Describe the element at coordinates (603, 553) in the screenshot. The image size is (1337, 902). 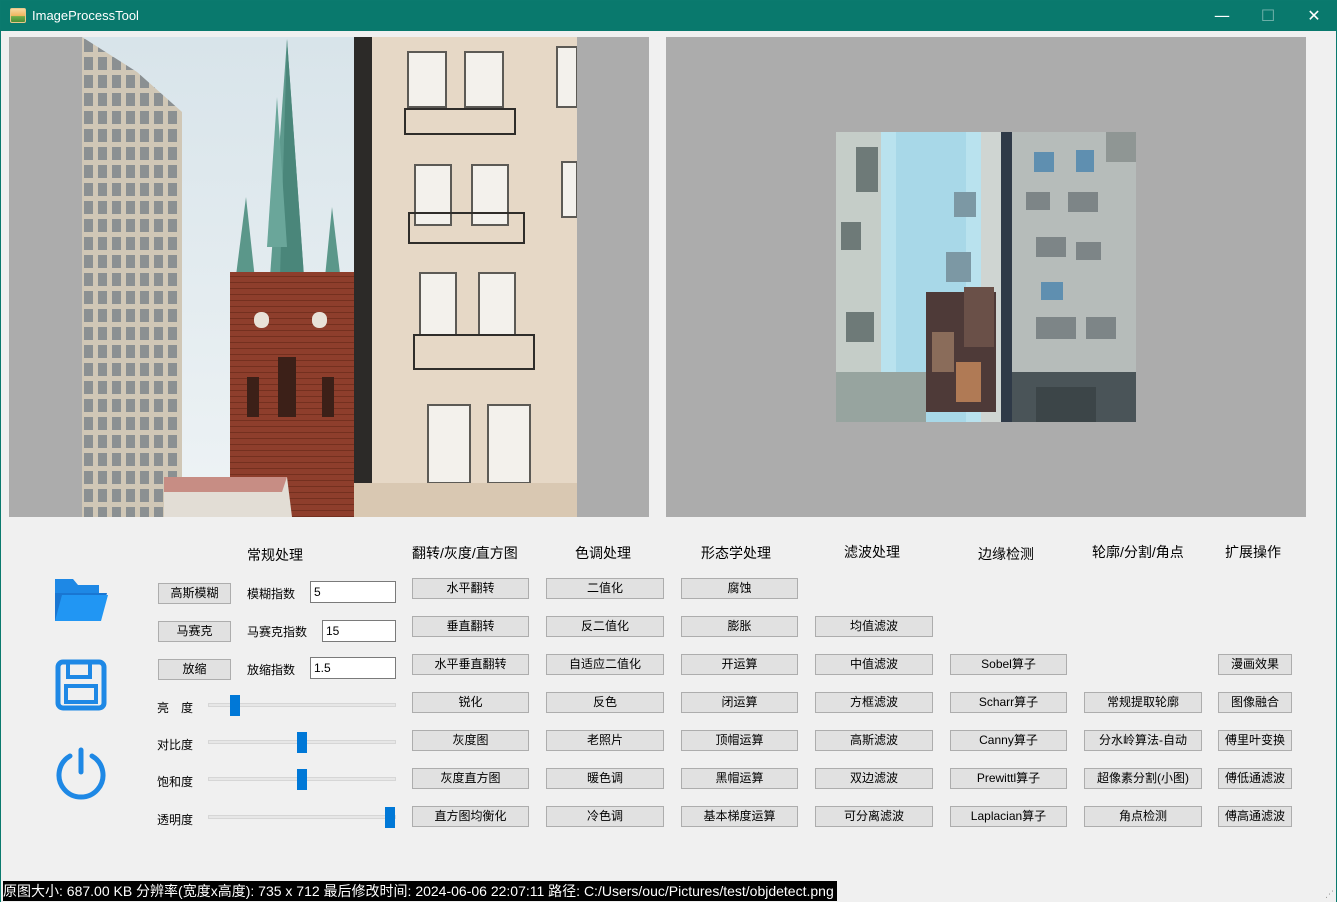
I see `section-tone: 色调处理` at that location.